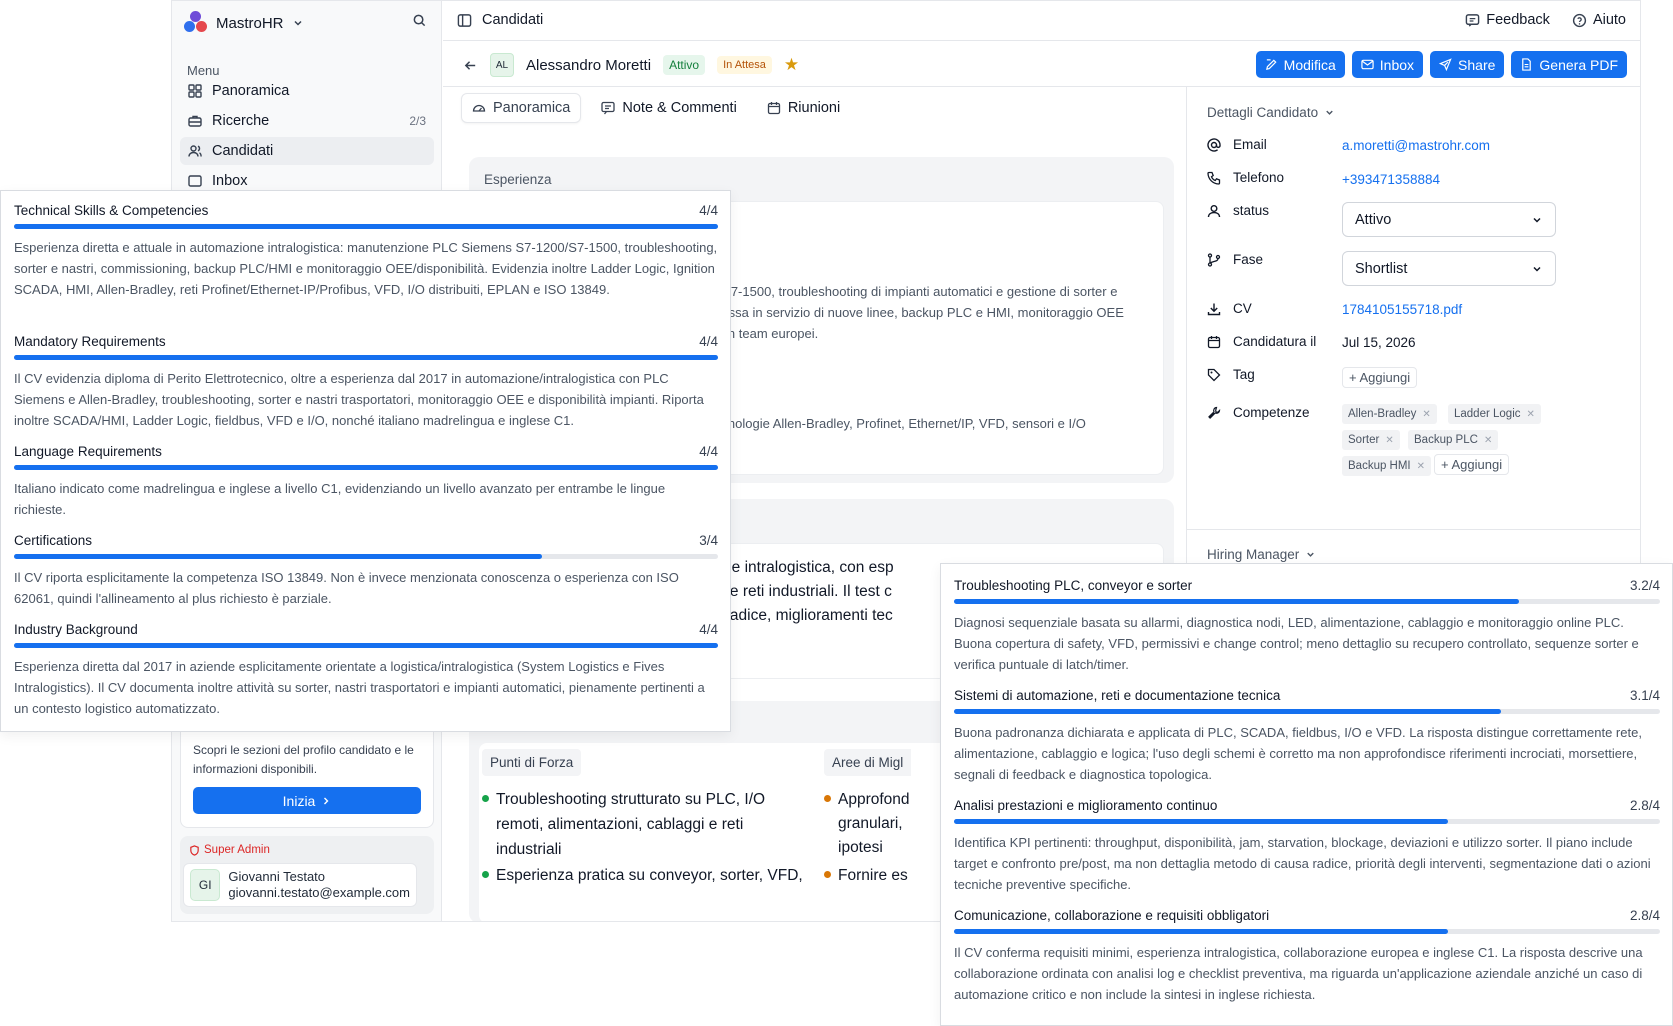  Describe the element at coordinates (608, 108) in the screenshot. I see `comment-icon` at that location.